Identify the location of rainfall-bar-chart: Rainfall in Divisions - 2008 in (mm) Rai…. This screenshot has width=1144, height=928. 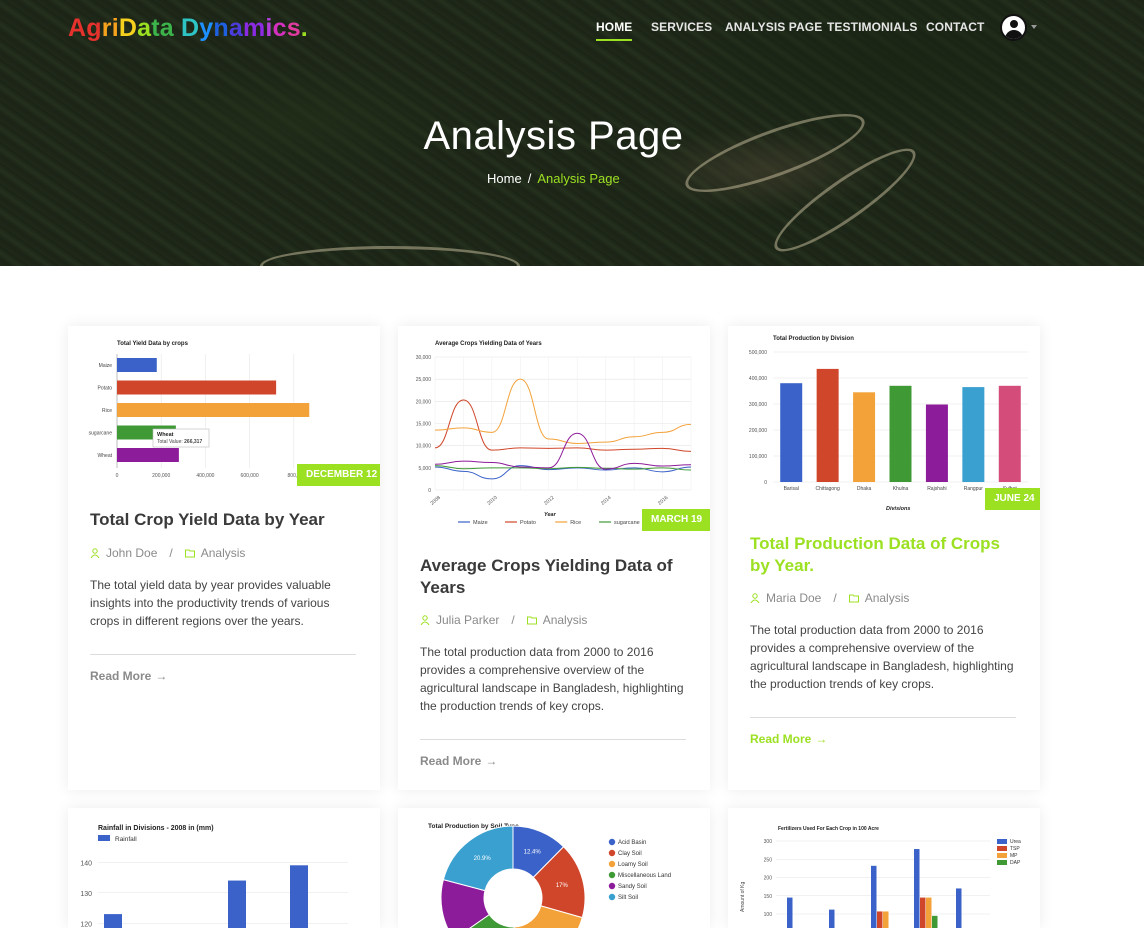
(224, 868).